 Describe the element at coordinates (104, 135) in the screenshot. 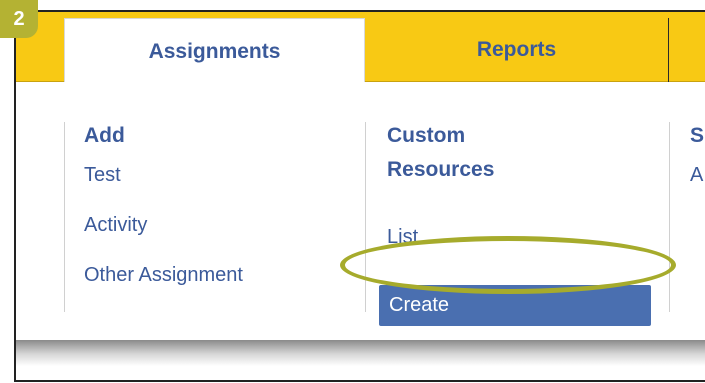

I see `column-heading-add: Add` at that location.